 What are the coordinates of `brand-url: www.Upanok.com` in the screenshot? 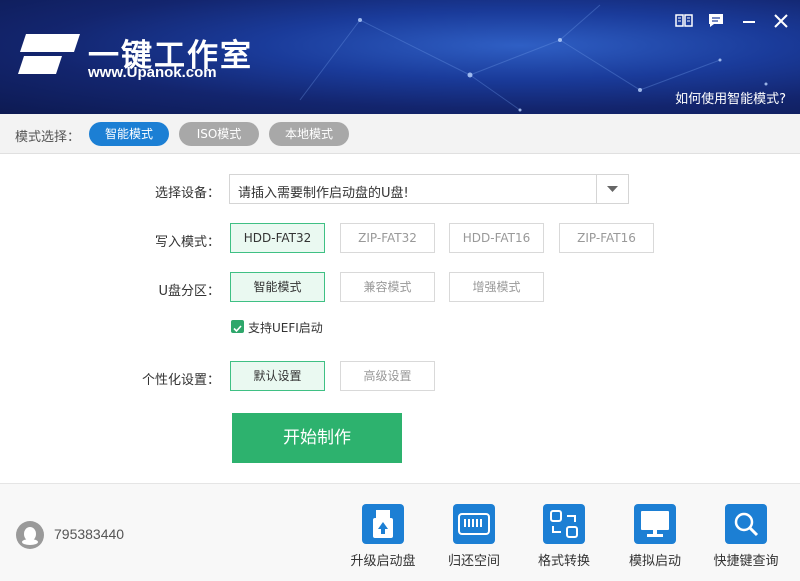 It's located at (152, 72).